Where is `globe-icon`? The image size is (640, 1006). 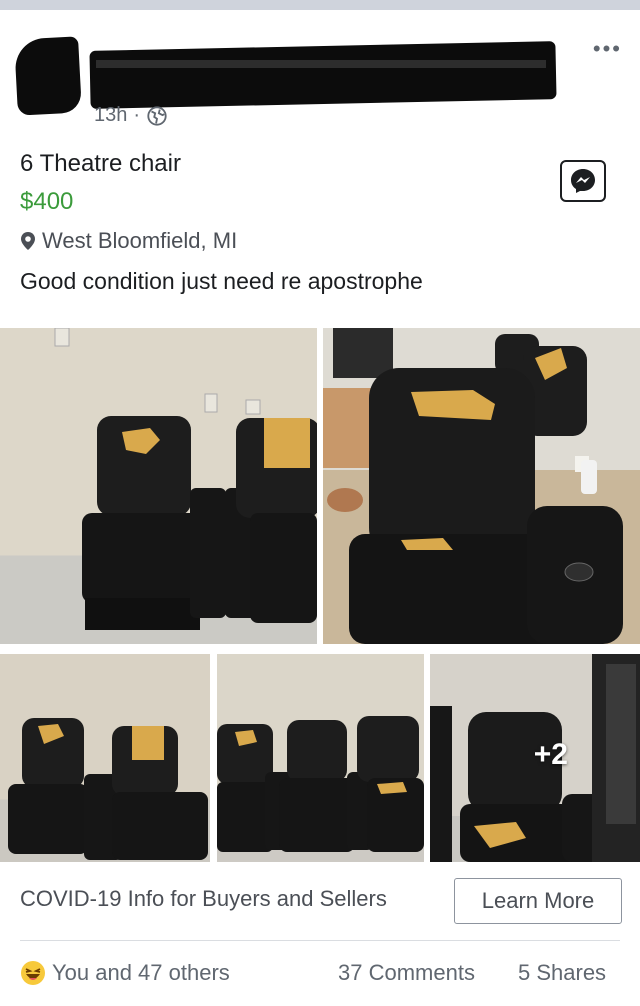 globe-icon is located at coordinates (157, 115).